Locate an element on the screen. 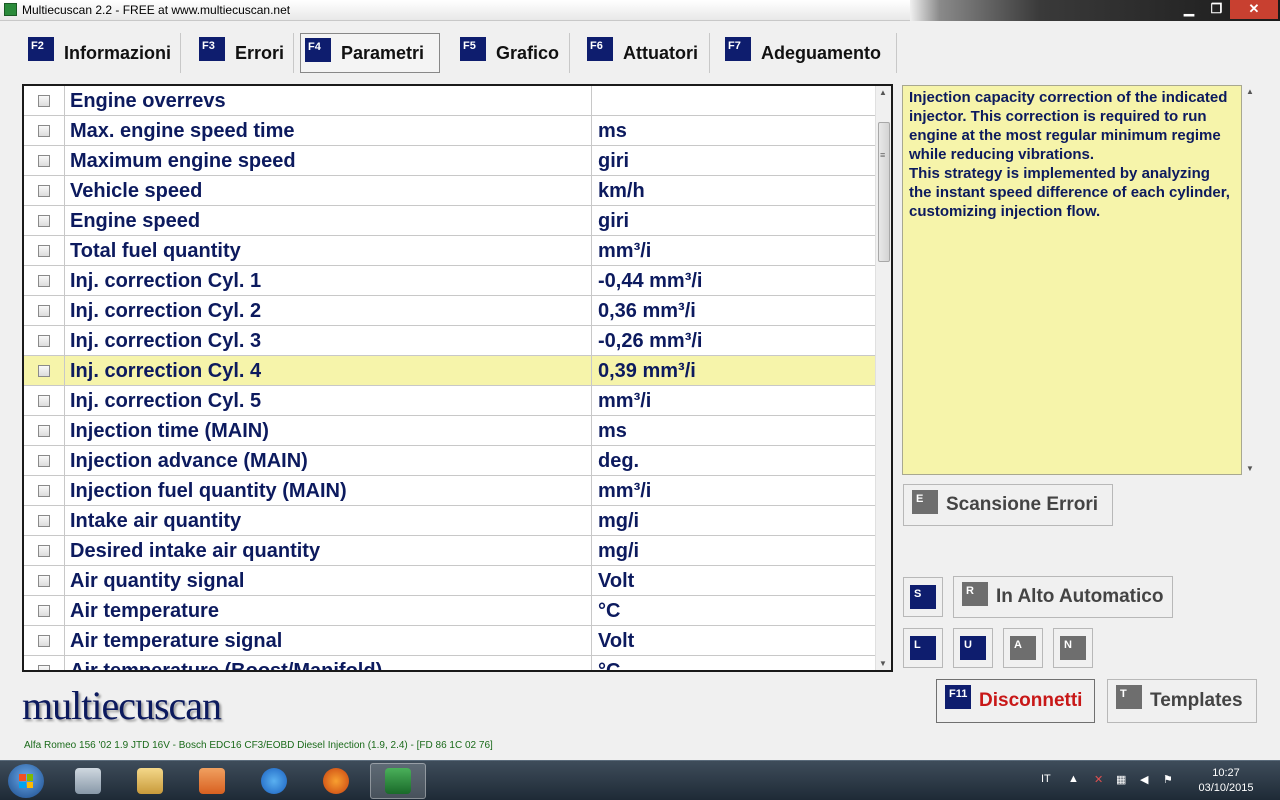  table-row: Injection fuel quantity (MAIN) mm³/i is located at coordinates (449, 491).